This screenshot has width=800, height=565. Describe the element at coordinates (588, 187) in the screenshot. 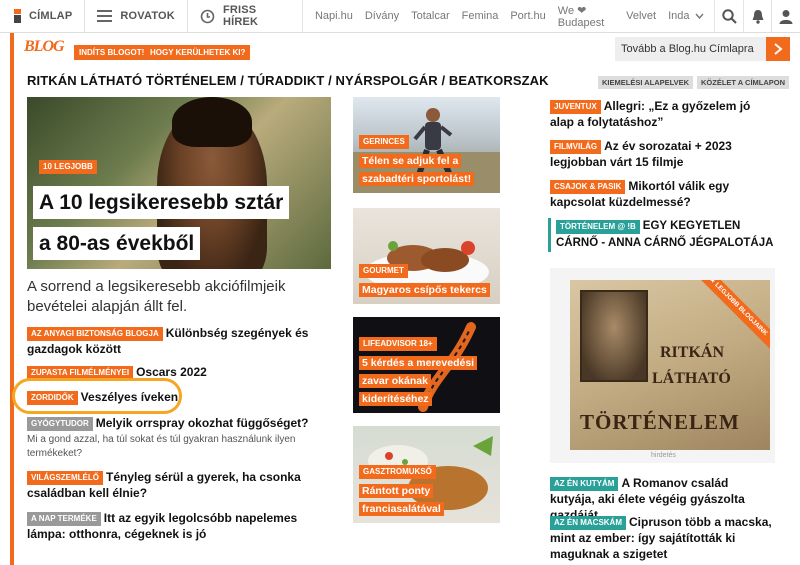

I see `blog-tag: CSAJOK & PASIK` at that location.